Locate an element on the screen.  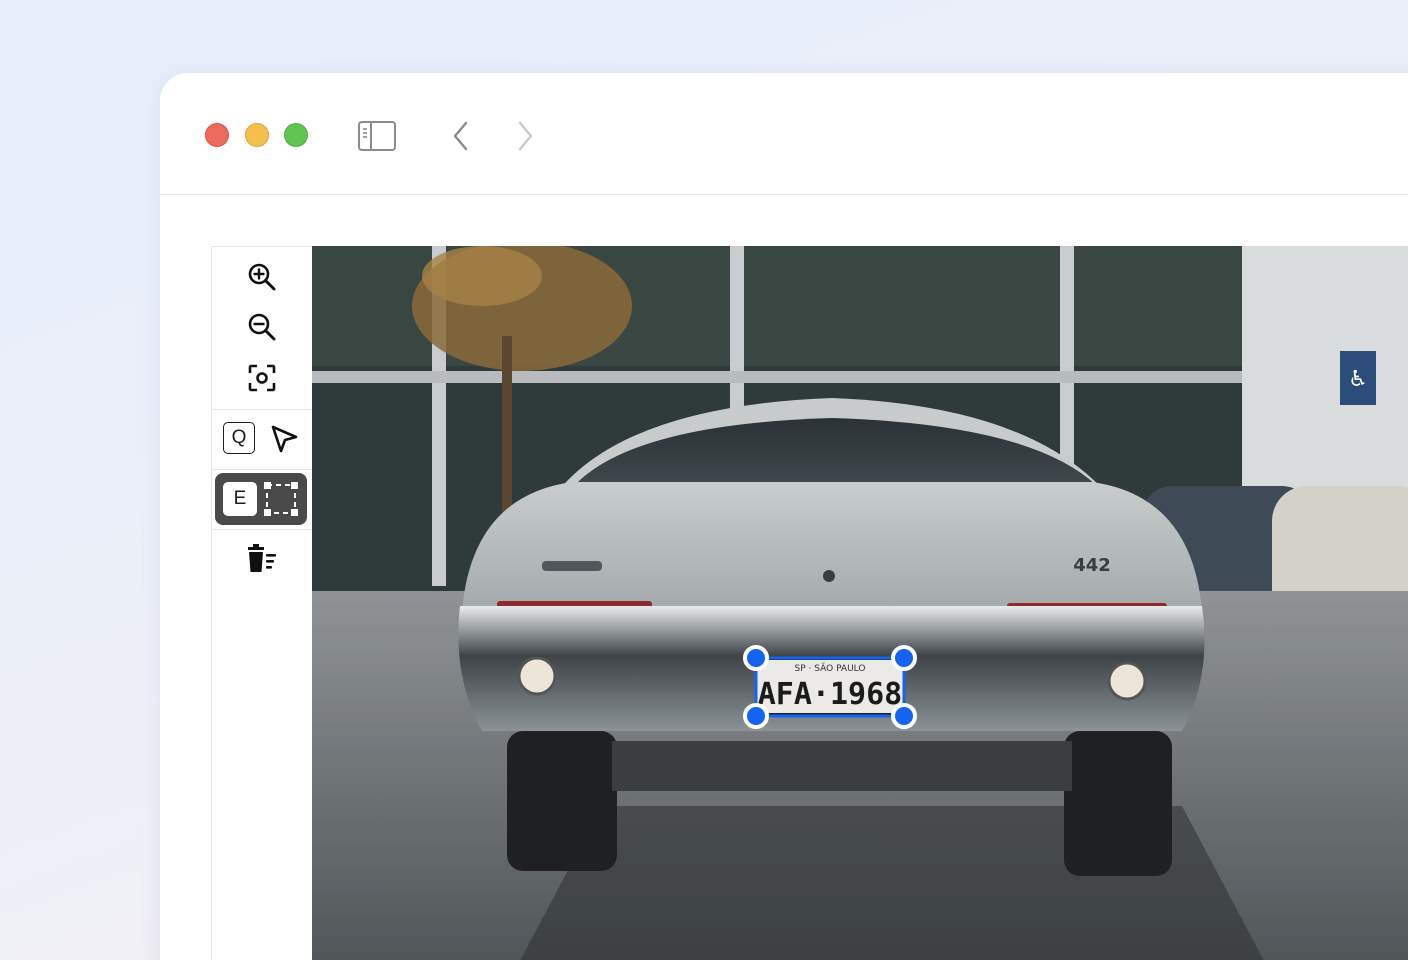
annotation-toolbar: Q E is located at coordinates (261, 603).